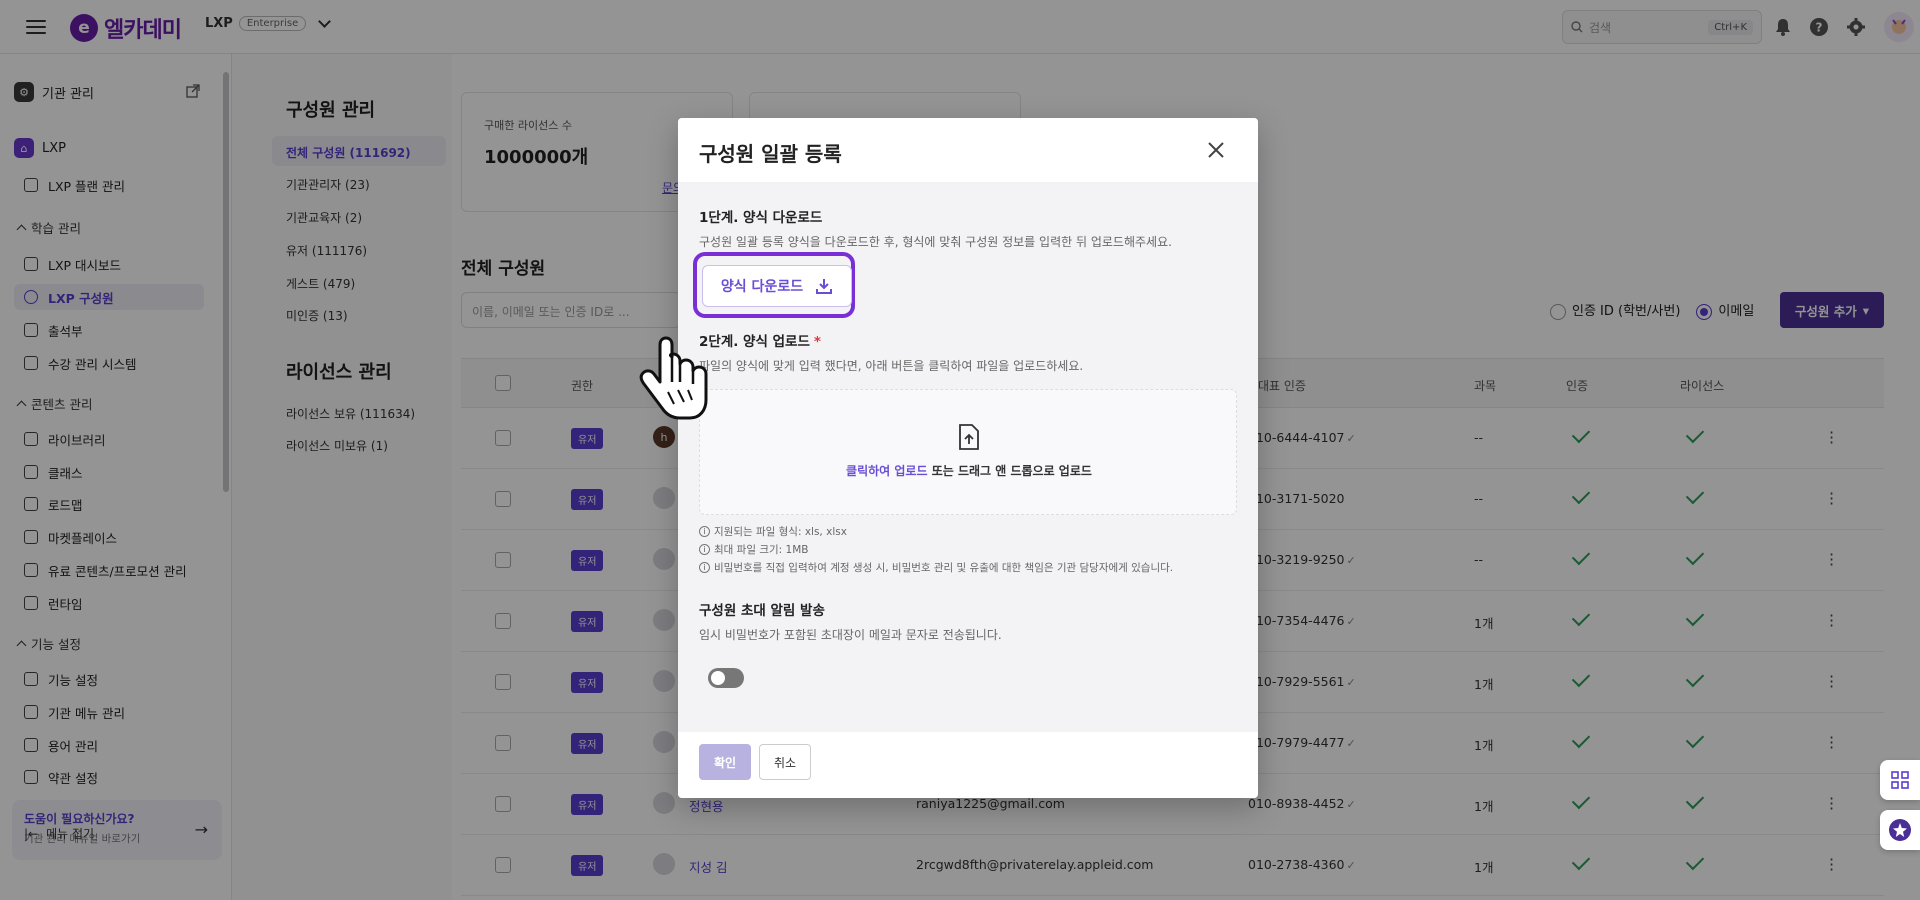  I want to click on upload-hint: 또는 드래그 앤 드롭으로 업로드, so click(1009, 471).